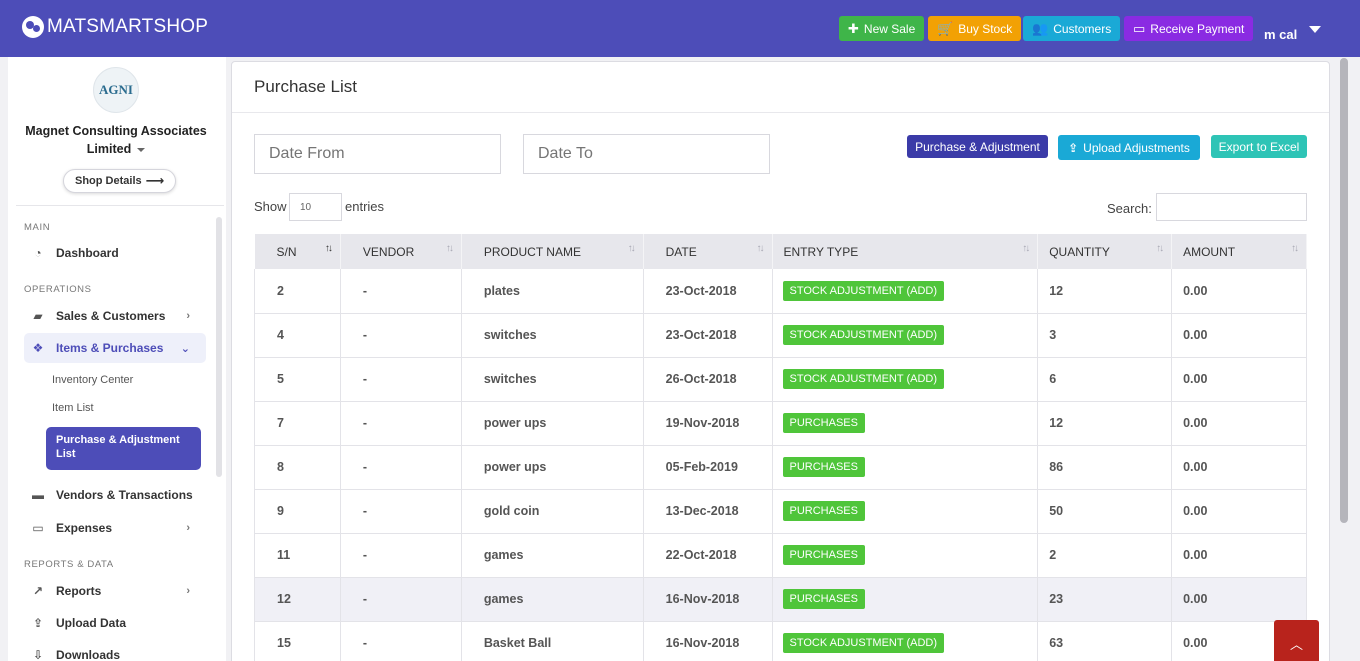  Describe the element at coordinates (552, 251) in the screenshot. I see `column-header-product: PRODUCT NAME ↑↓` at that location.